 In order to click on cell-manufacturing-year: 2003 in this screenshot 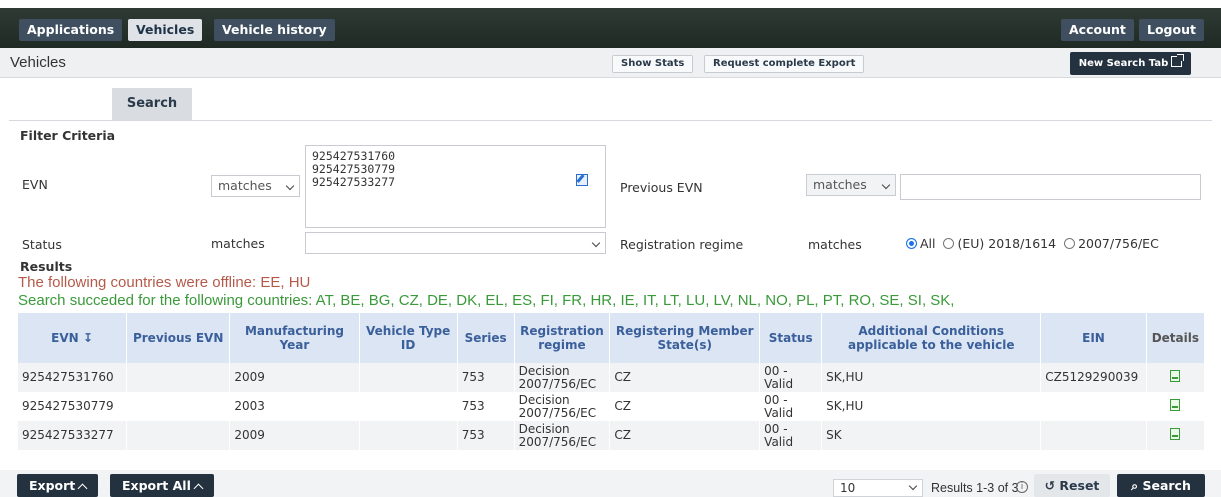, I will do `click(294, 406)`.